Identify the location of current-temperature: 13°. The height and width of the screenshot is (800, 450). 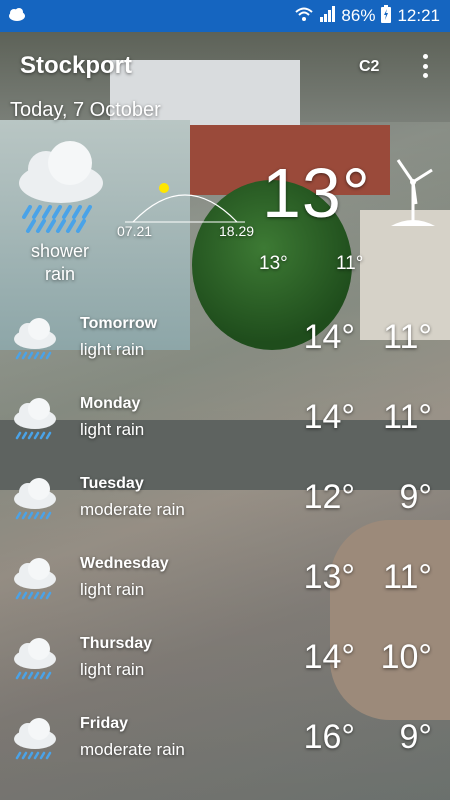
(316, 193).